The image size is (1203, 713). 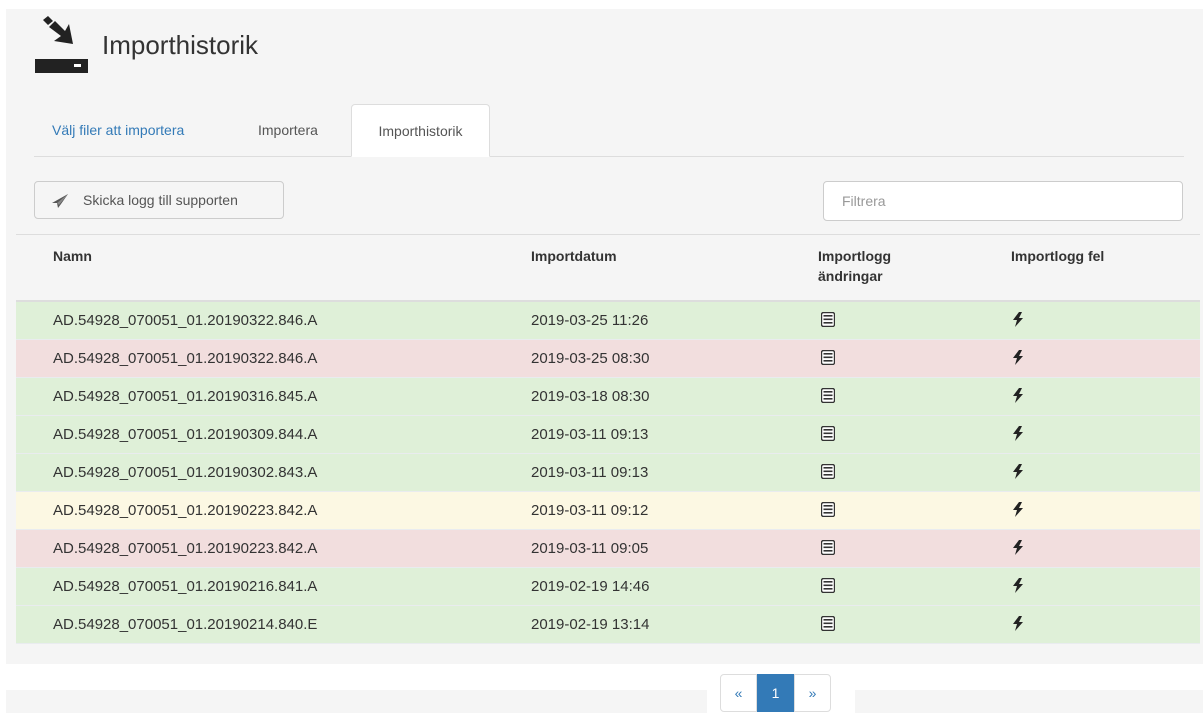 What do you see at coordinates (590, 510) in the screenshot?
I see `row-import-date: 2019-03-11 09:12` at bounding box center [590, 510].